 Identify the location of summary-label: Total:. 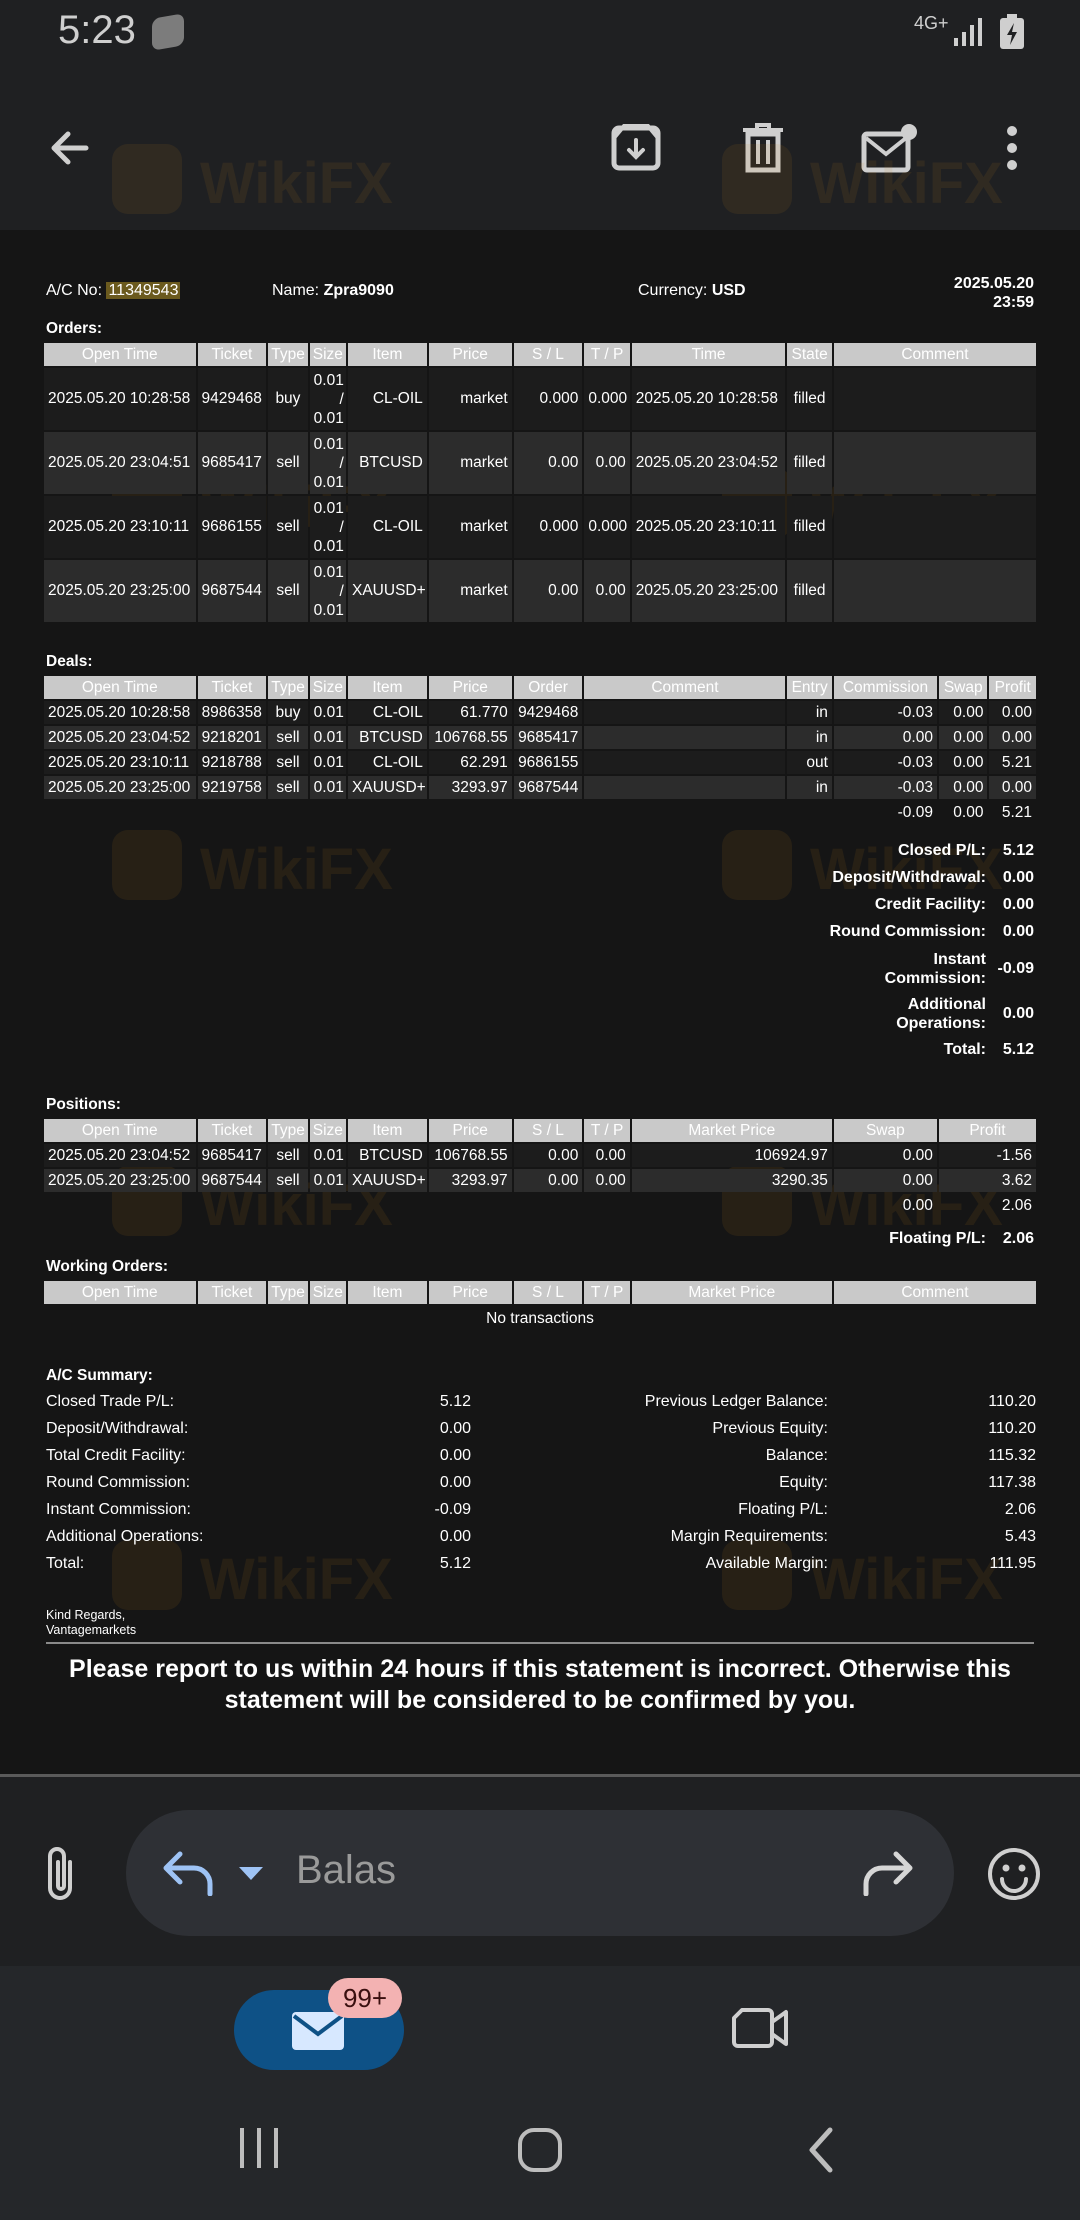
(65, 1563).